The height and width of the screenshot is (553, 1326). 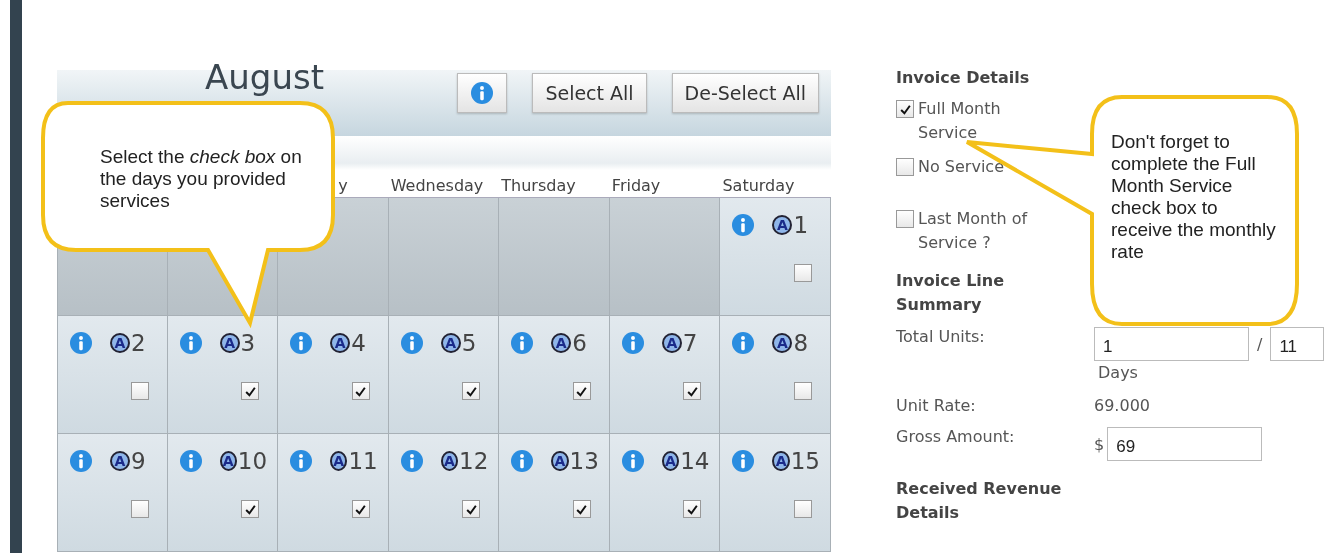 What do you see at coordinates (941, 336) in the screenshot?
I see `field-label: Total Units:` at bounding box center [941, 336].